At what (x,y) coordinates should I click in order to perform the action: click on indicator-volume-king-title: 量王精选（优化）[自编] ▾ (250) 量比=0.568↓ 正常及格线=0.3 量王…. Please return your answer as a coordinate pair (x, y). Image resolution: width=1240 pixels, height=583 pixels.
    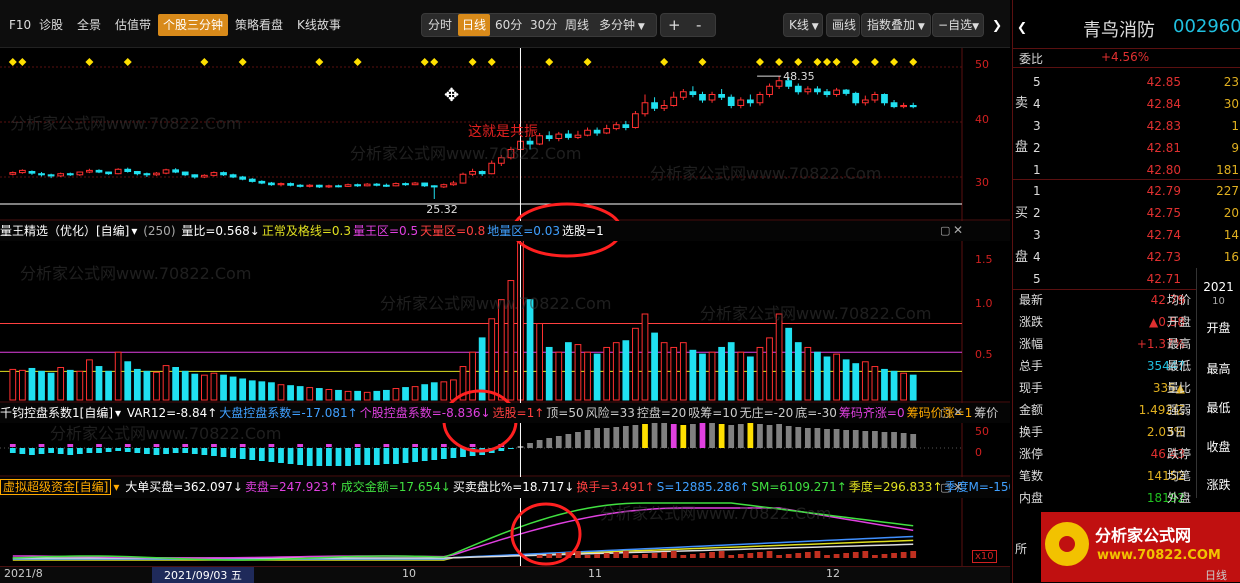
    Looking at the image, I should click on (505, 231).